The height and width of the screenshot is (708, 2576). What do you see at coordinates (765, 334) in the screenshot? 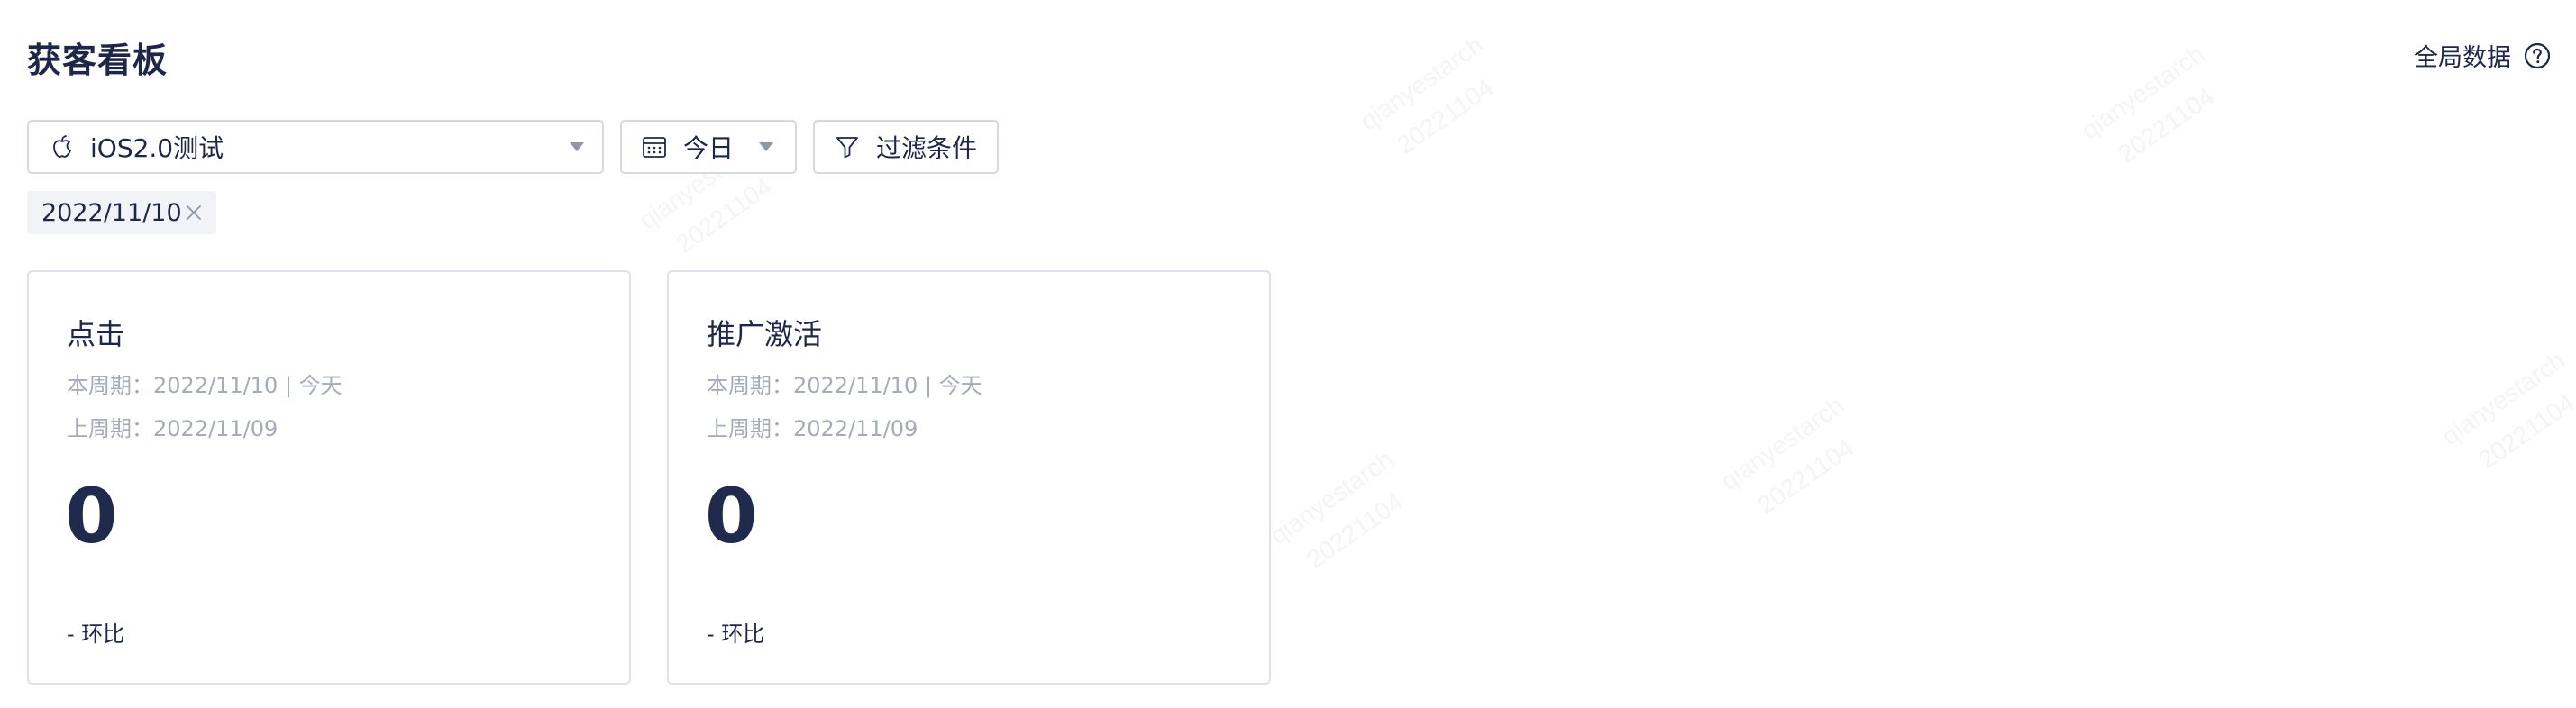
I see `card-title: 推广激活` at bounding box center [765, 334].